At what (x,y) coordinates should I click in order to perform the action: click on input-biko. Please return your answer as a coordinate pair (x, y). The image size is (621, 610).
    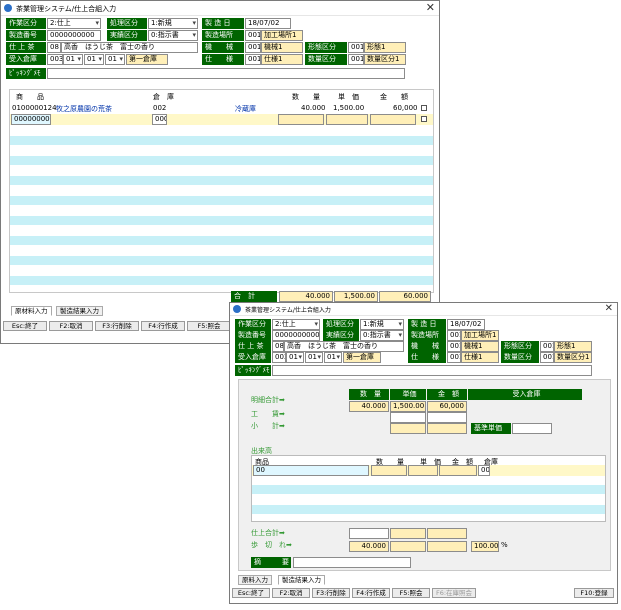
    Looking at the image, I should click on (352, 562).